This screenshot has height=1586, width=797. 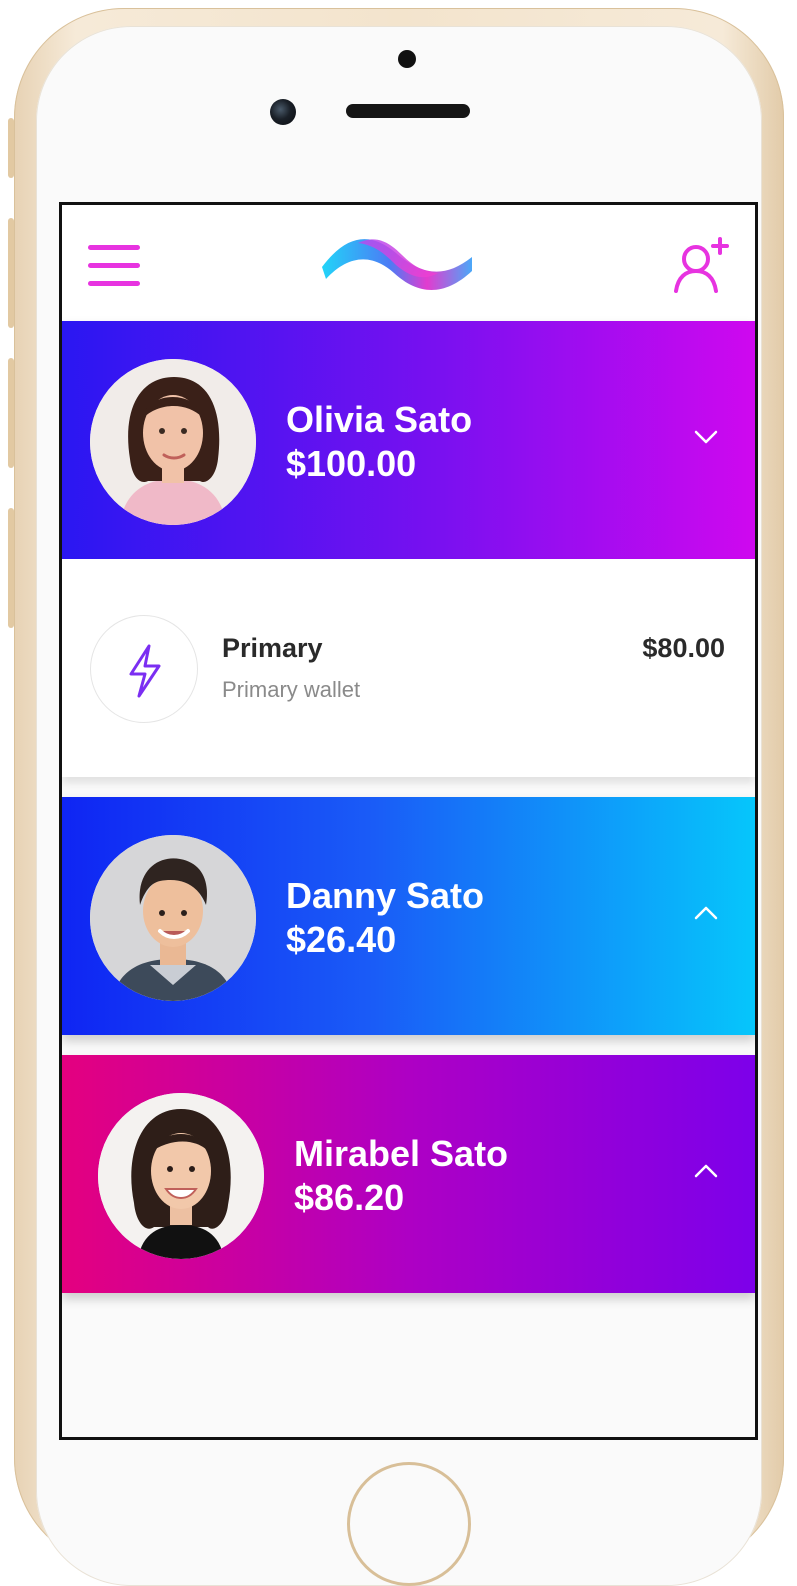 What do you see at coordinates (683, 648) in the screenshot?
I see `wallet-amount: $80.00` at bounding box center [683, 648].